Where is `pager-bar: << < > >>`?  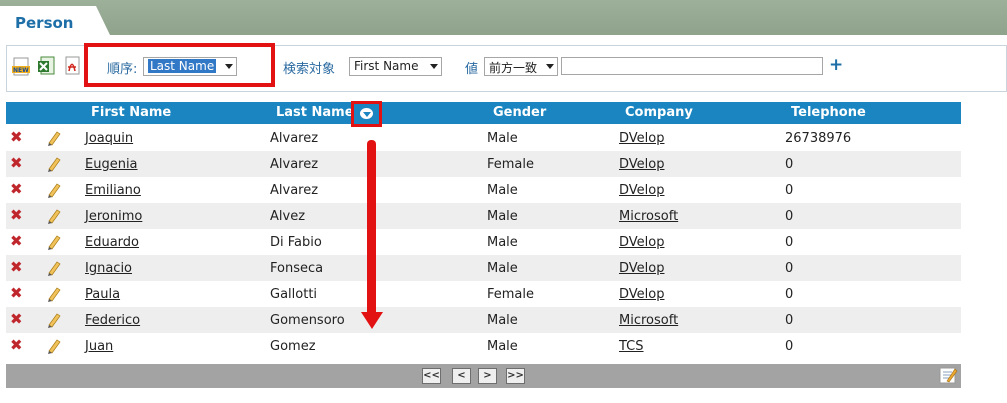 pager-bar: << < > >> is located at coordinates (483, 376).